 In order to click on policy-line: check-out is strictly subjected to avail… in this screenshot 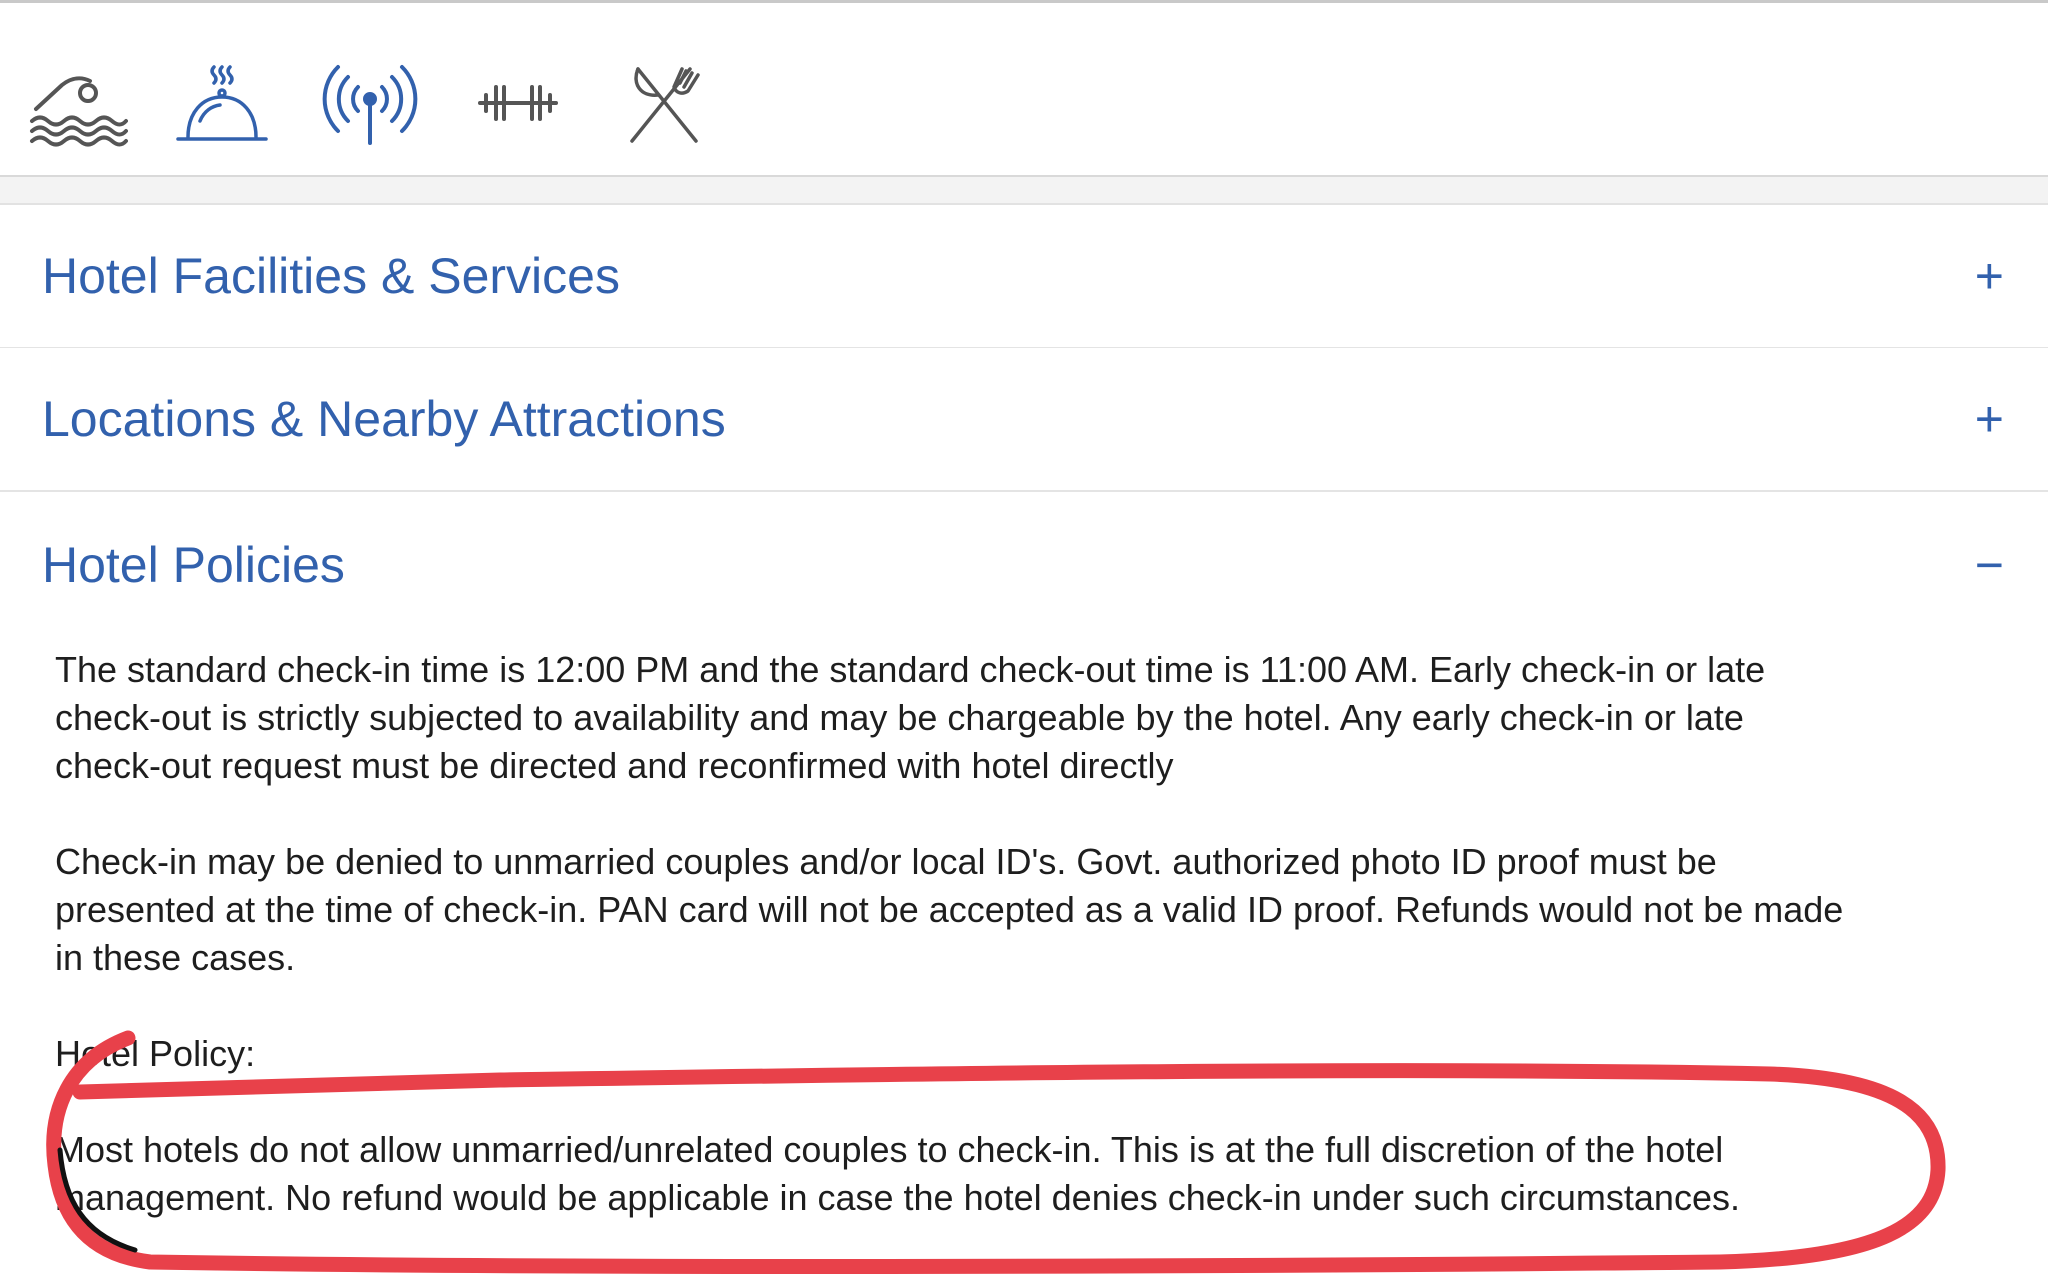, I will do `click(899, 717)`.